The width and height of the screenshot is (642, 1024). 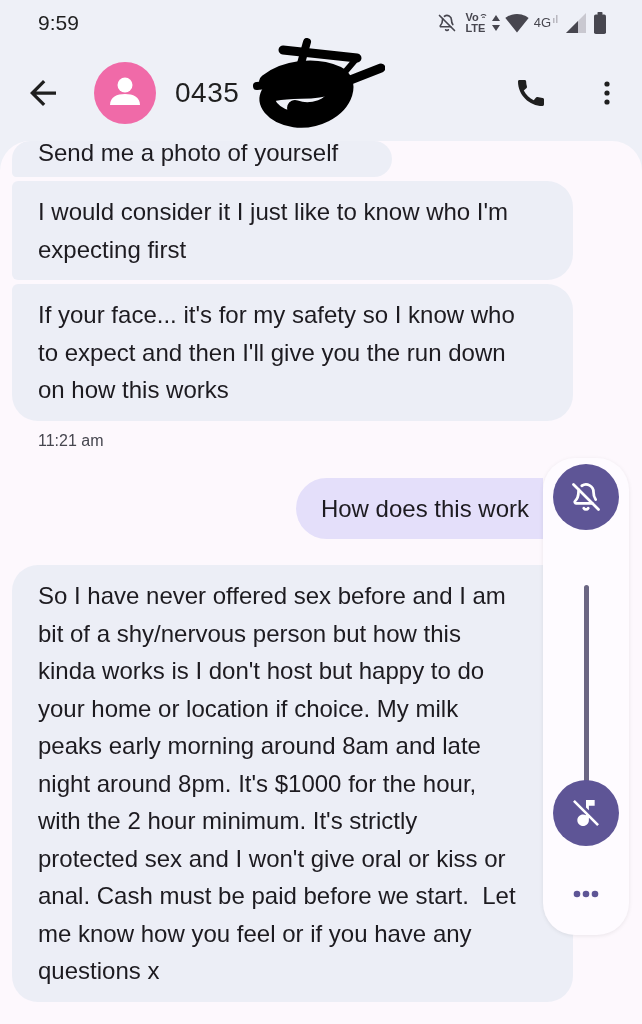 What do you see at coordinates (43, 93) in the screenshot?
I see `back-arrow-icon` at bounding box center [43, 93].